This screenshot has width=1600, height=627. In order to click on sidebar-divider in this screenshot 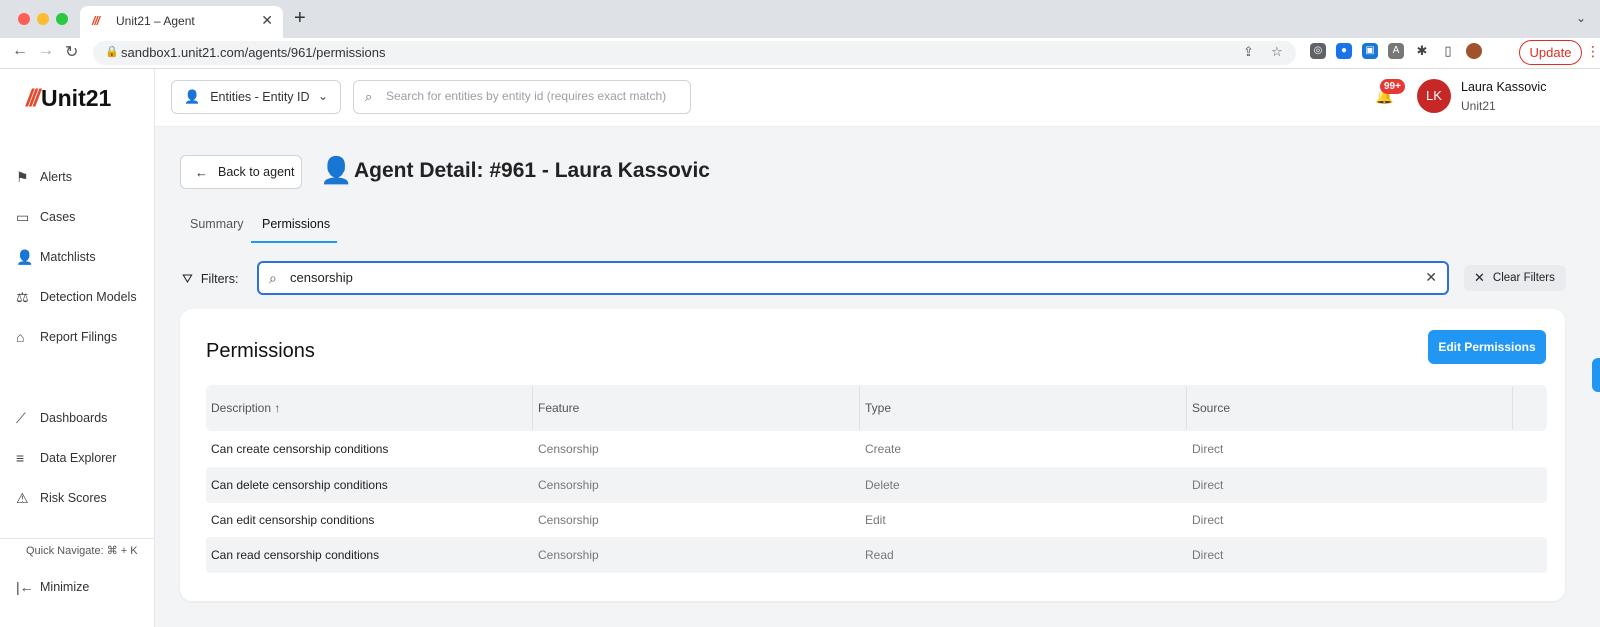, I will do `click(77, 538)`.